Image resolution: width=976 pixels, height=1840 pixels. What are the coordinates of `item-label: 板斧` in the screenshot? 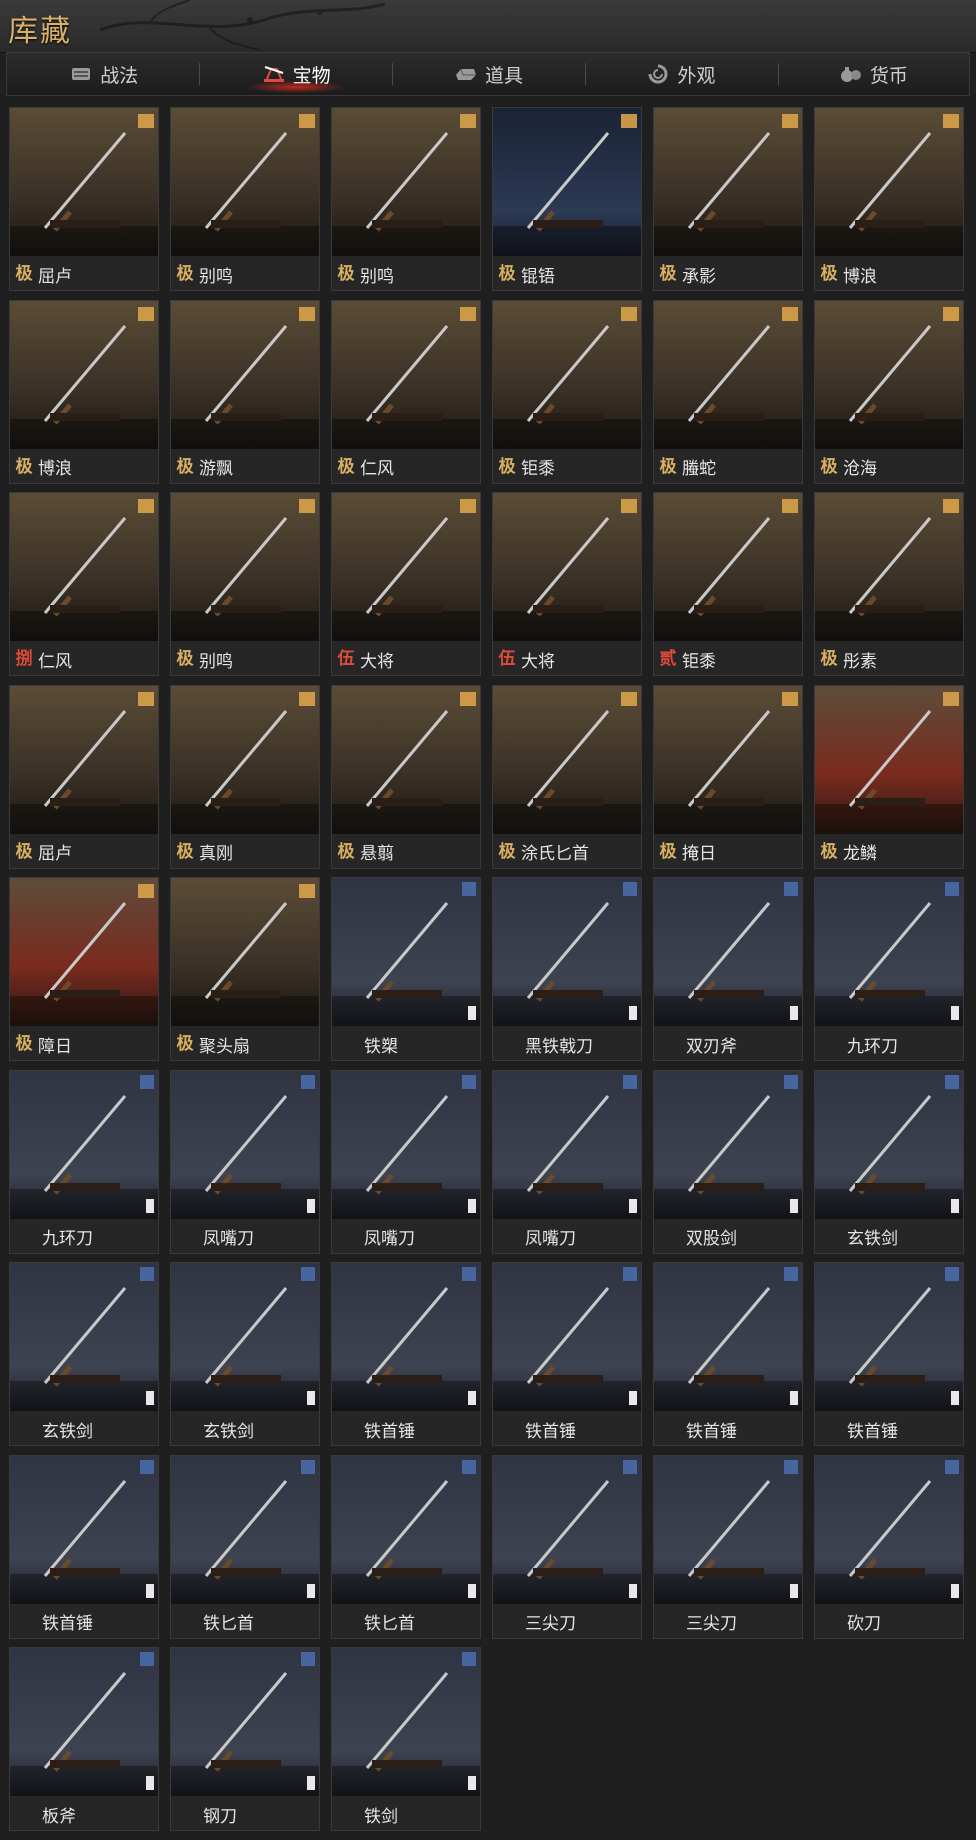 It's located at (84, 1814).